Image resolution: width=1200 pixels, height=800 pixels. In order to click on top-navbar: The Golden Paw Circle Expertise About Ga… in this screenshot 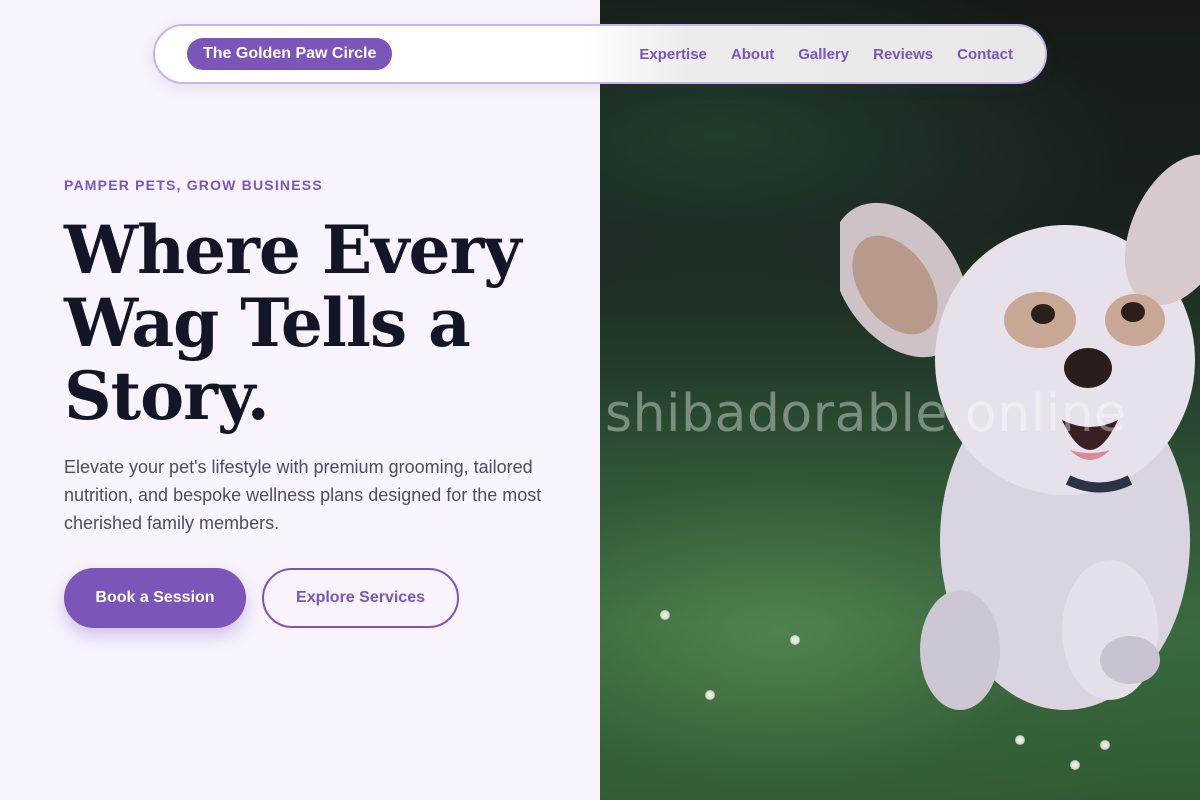, I will do `click(600, 54)`.